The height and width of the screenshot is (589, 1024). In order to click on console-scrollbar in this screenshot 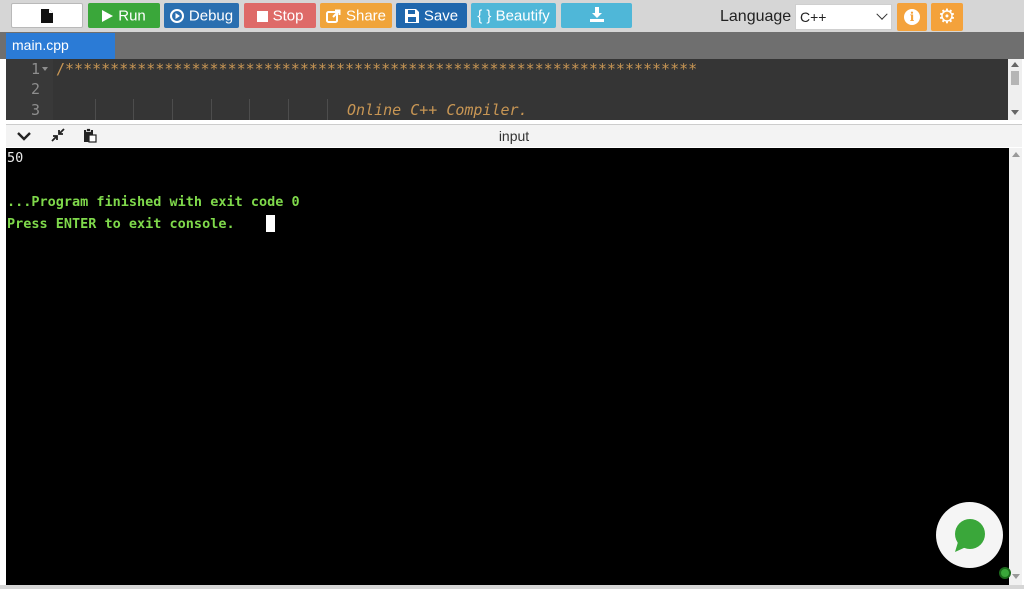, I will do `click(1015, 366)`.